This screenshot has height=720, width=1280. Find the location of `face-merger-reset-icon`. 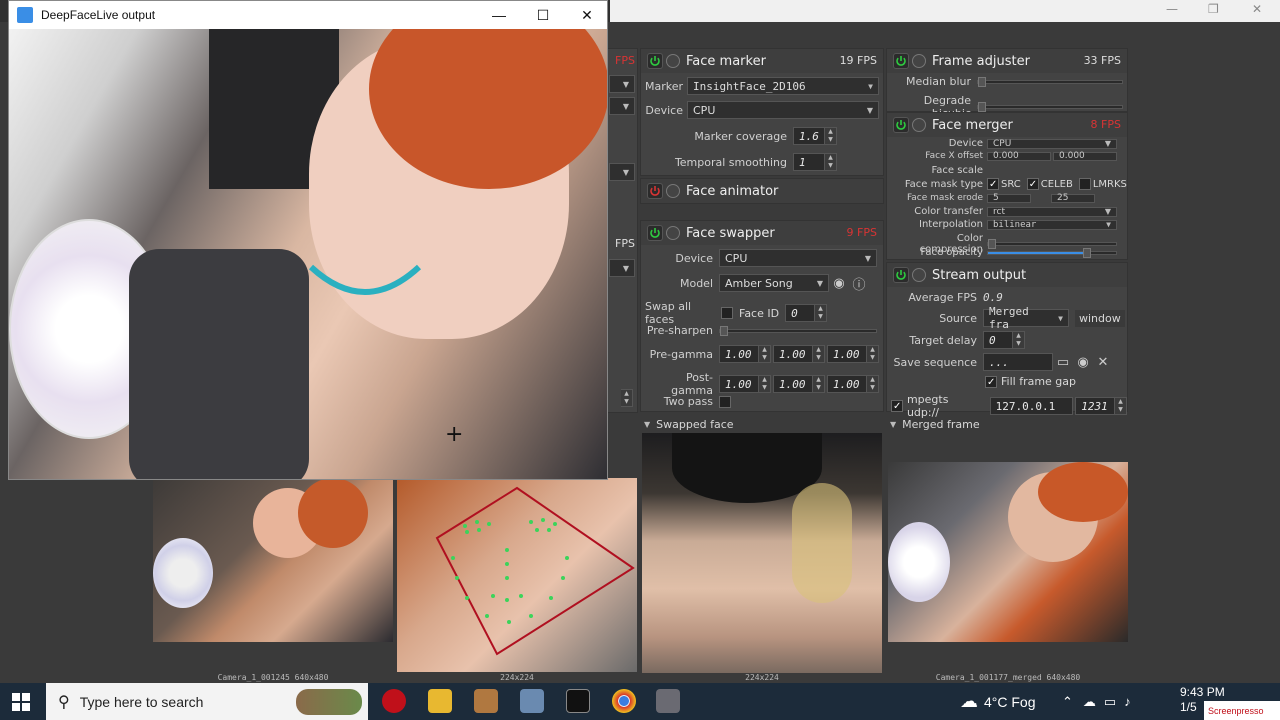

face-merger-reset-icon is located at coordinates (919, 125).